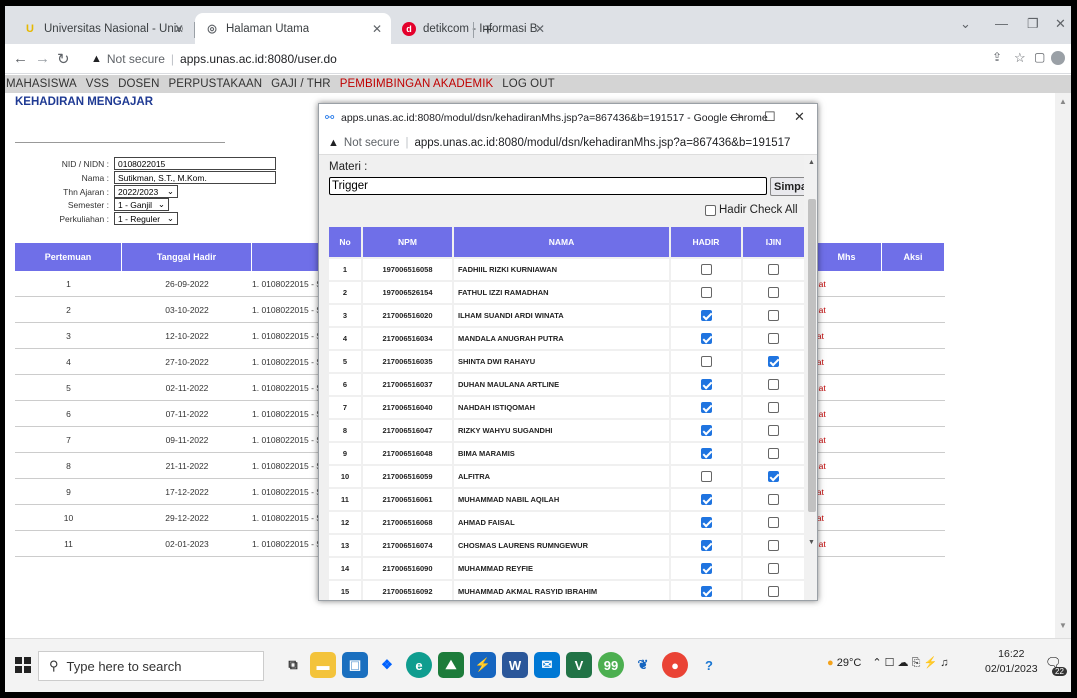  What do you see at coordinates (146, 191) in the screenshot?
I see `thn-ajaran-select: 2022/2023 ⌄` at bounding box center [146, 191].